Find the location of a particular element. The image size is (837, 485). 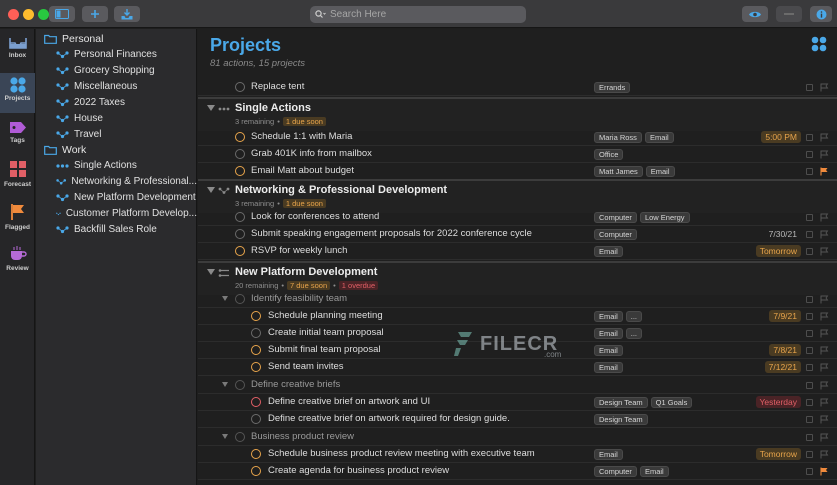

due-date: 7/9/21 is located at coordinates (785, 316).